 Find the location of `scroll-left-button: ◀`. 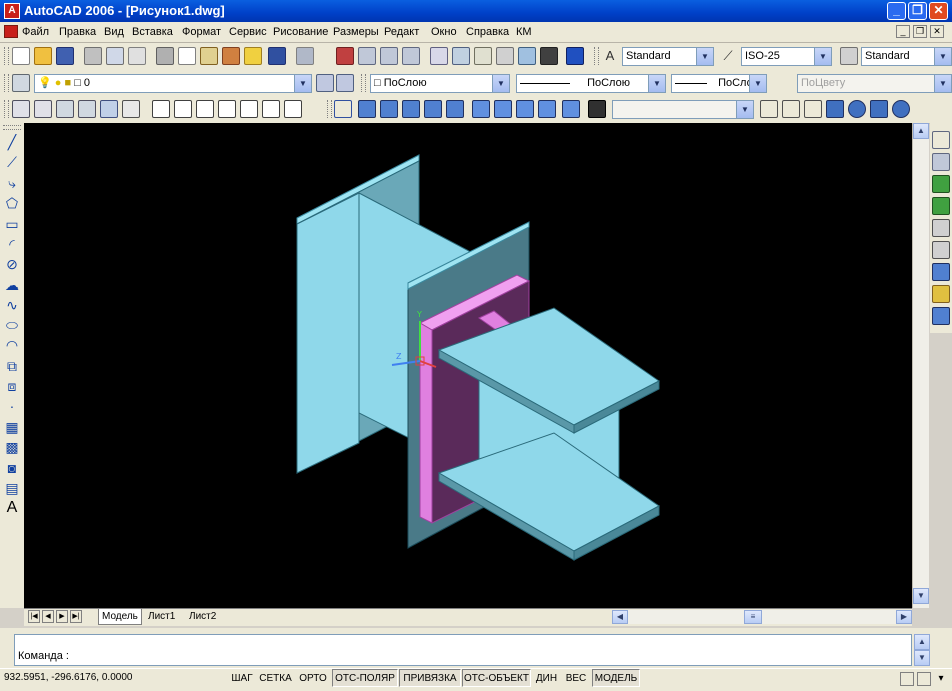

scroll-left-button: ◀ is located at coordinates (620, 617).